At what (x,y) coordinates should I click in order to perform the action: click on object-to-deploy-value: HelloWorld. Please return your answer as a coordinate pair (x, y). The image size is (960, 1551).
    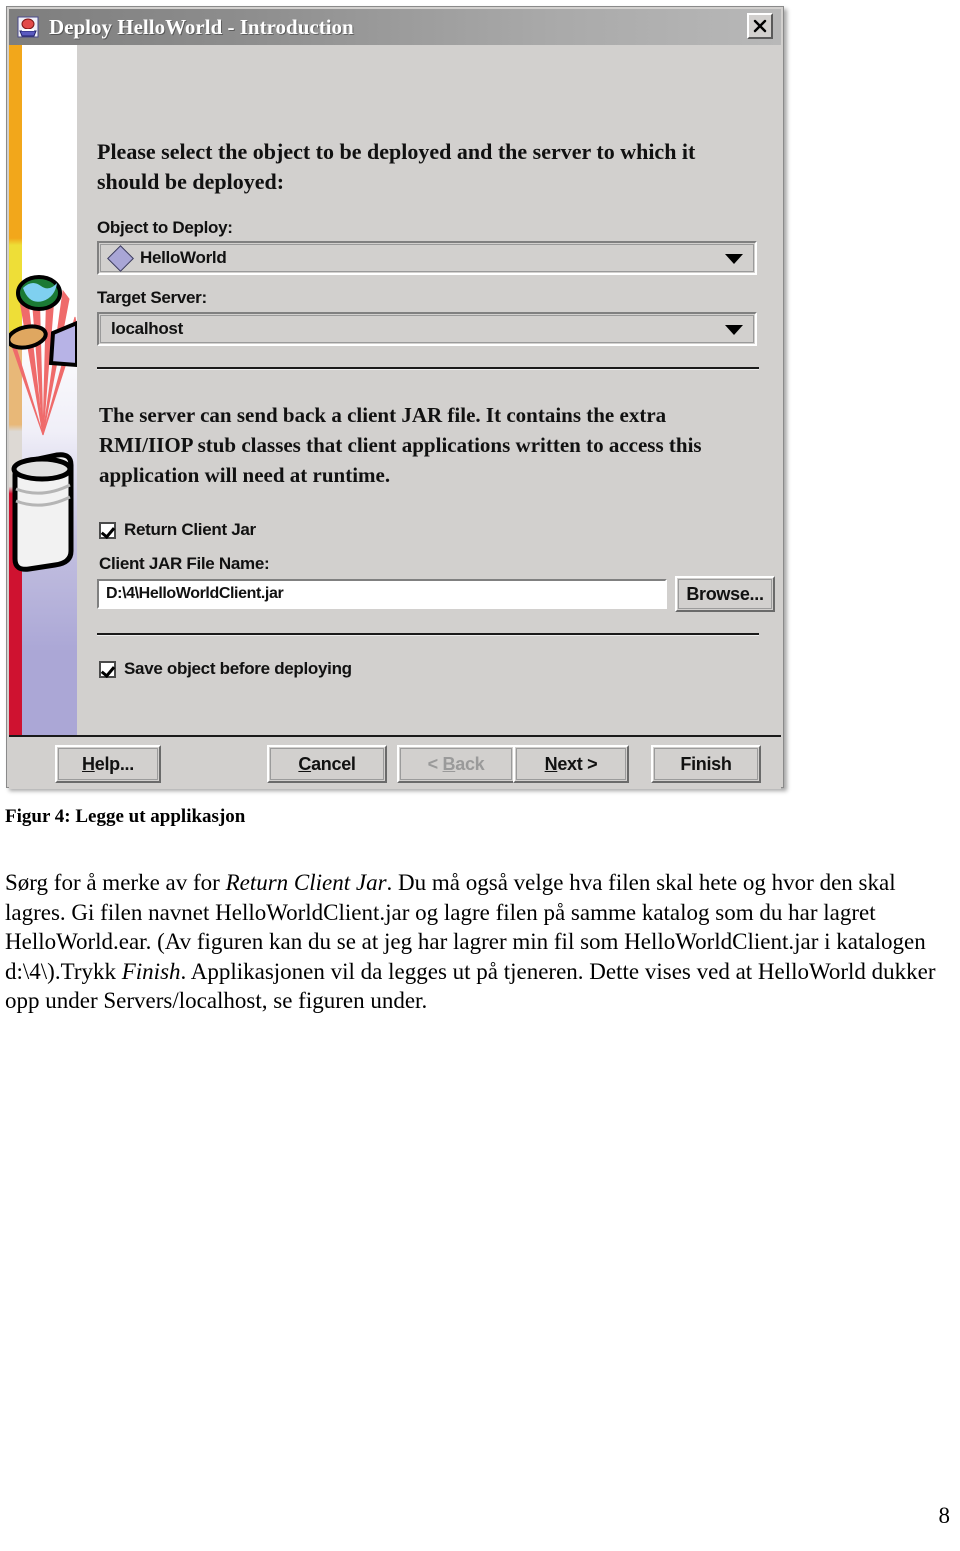
    Looking at the image, I should click on (183, 257).